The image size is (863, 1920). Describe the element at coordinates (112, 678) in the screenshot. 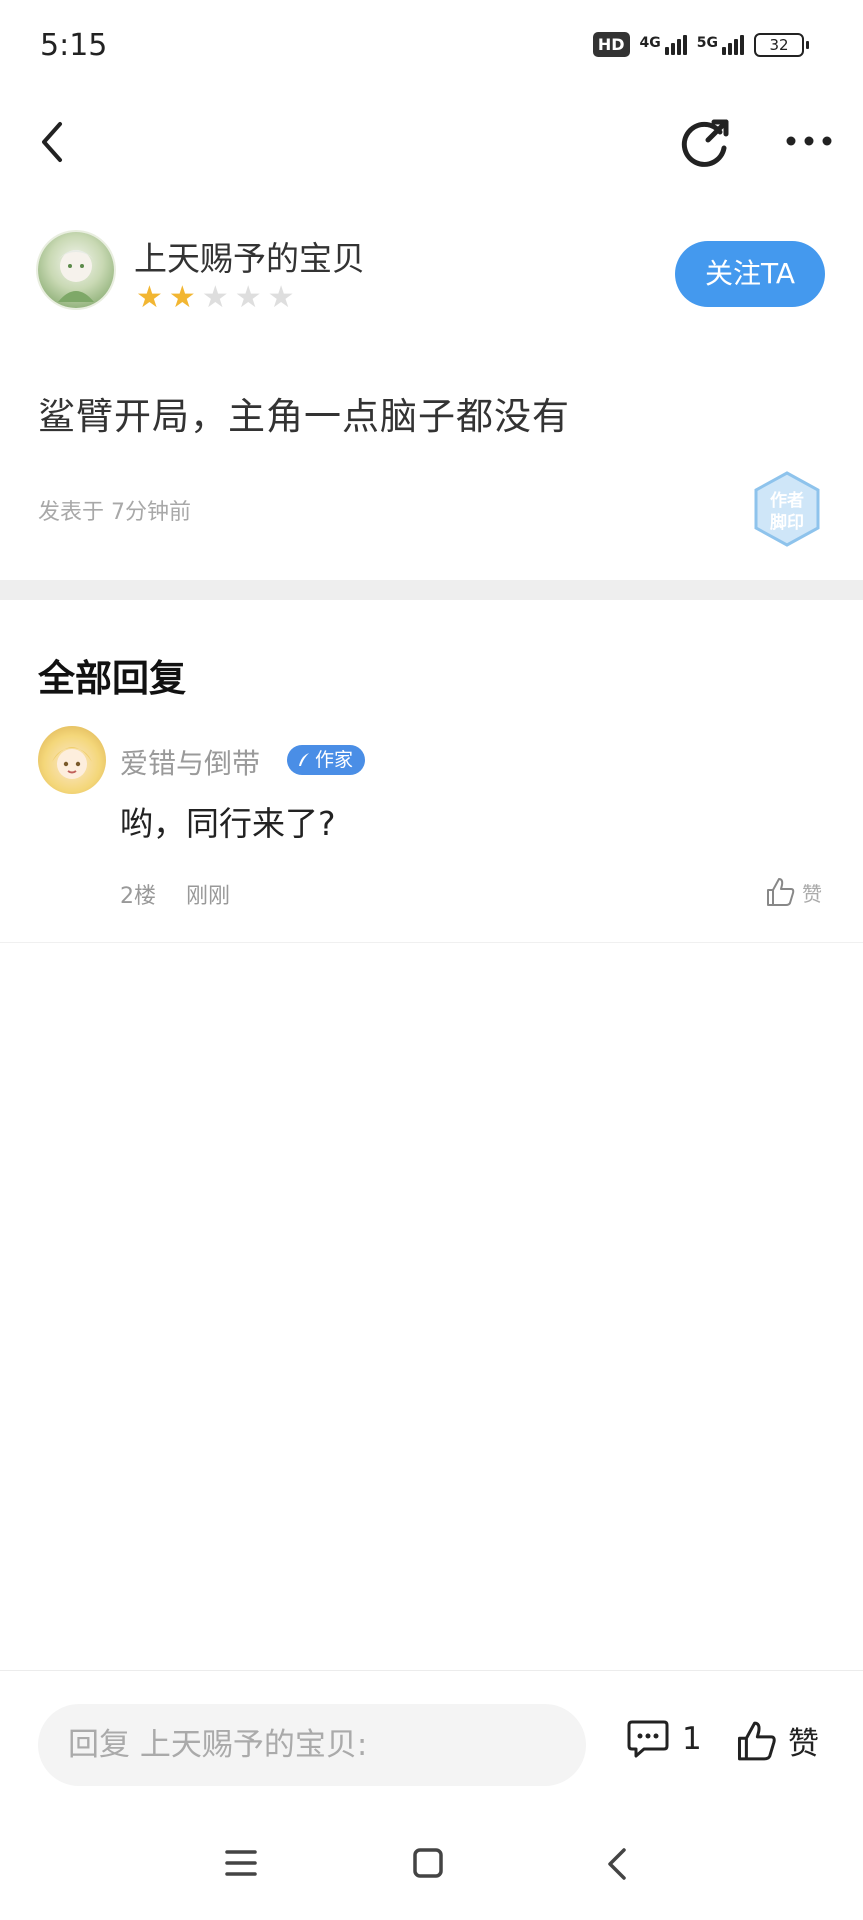

I see `replies-section-title: 全部回复` at that location.